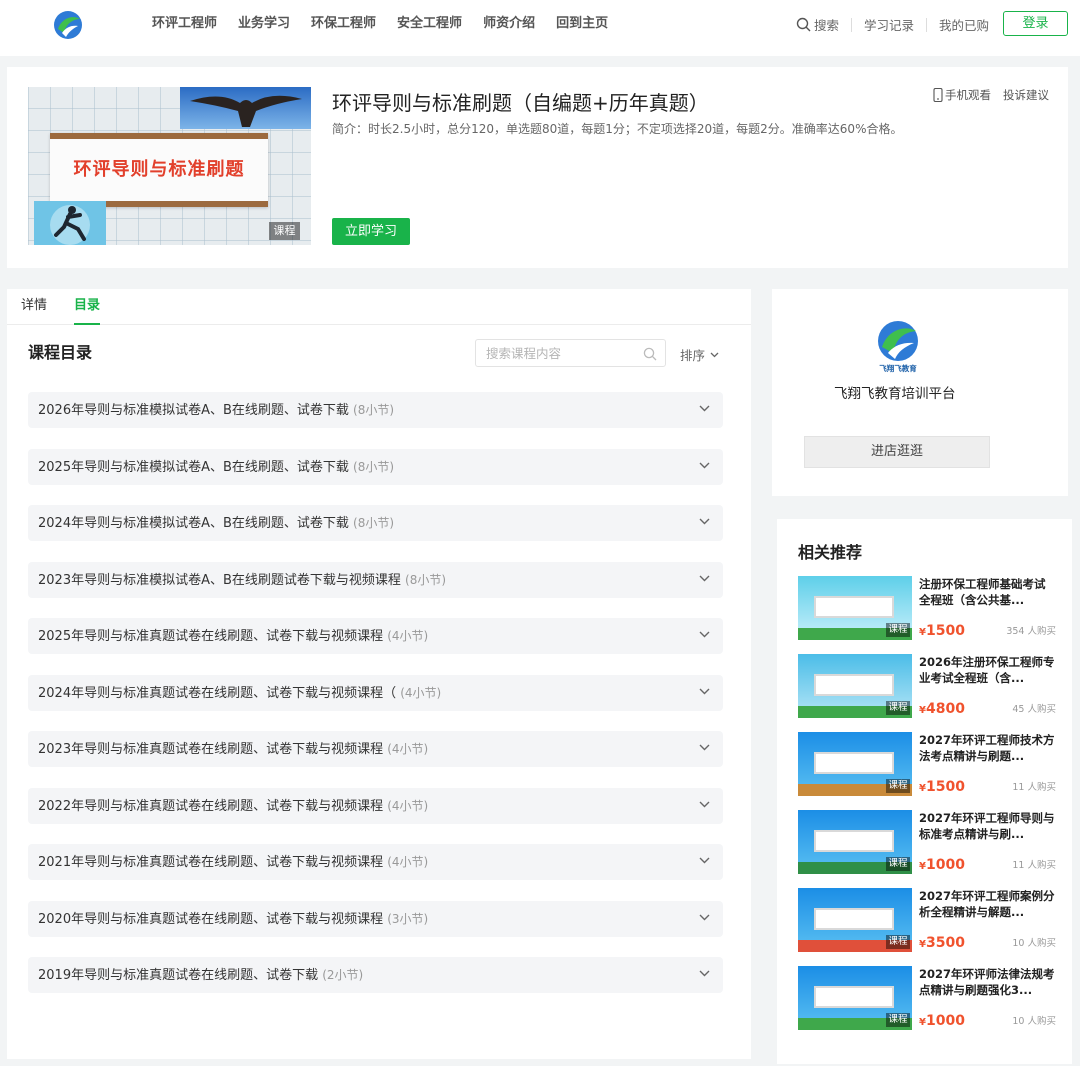 This screenshot has width=1080, height=1066. Describe the element at coordinates (927, 687) in the screenshot. I see `recommended-course: 课程 2026年注册环保工程师专业考试全程班（含... ¥4800 45 人购买` at that location.